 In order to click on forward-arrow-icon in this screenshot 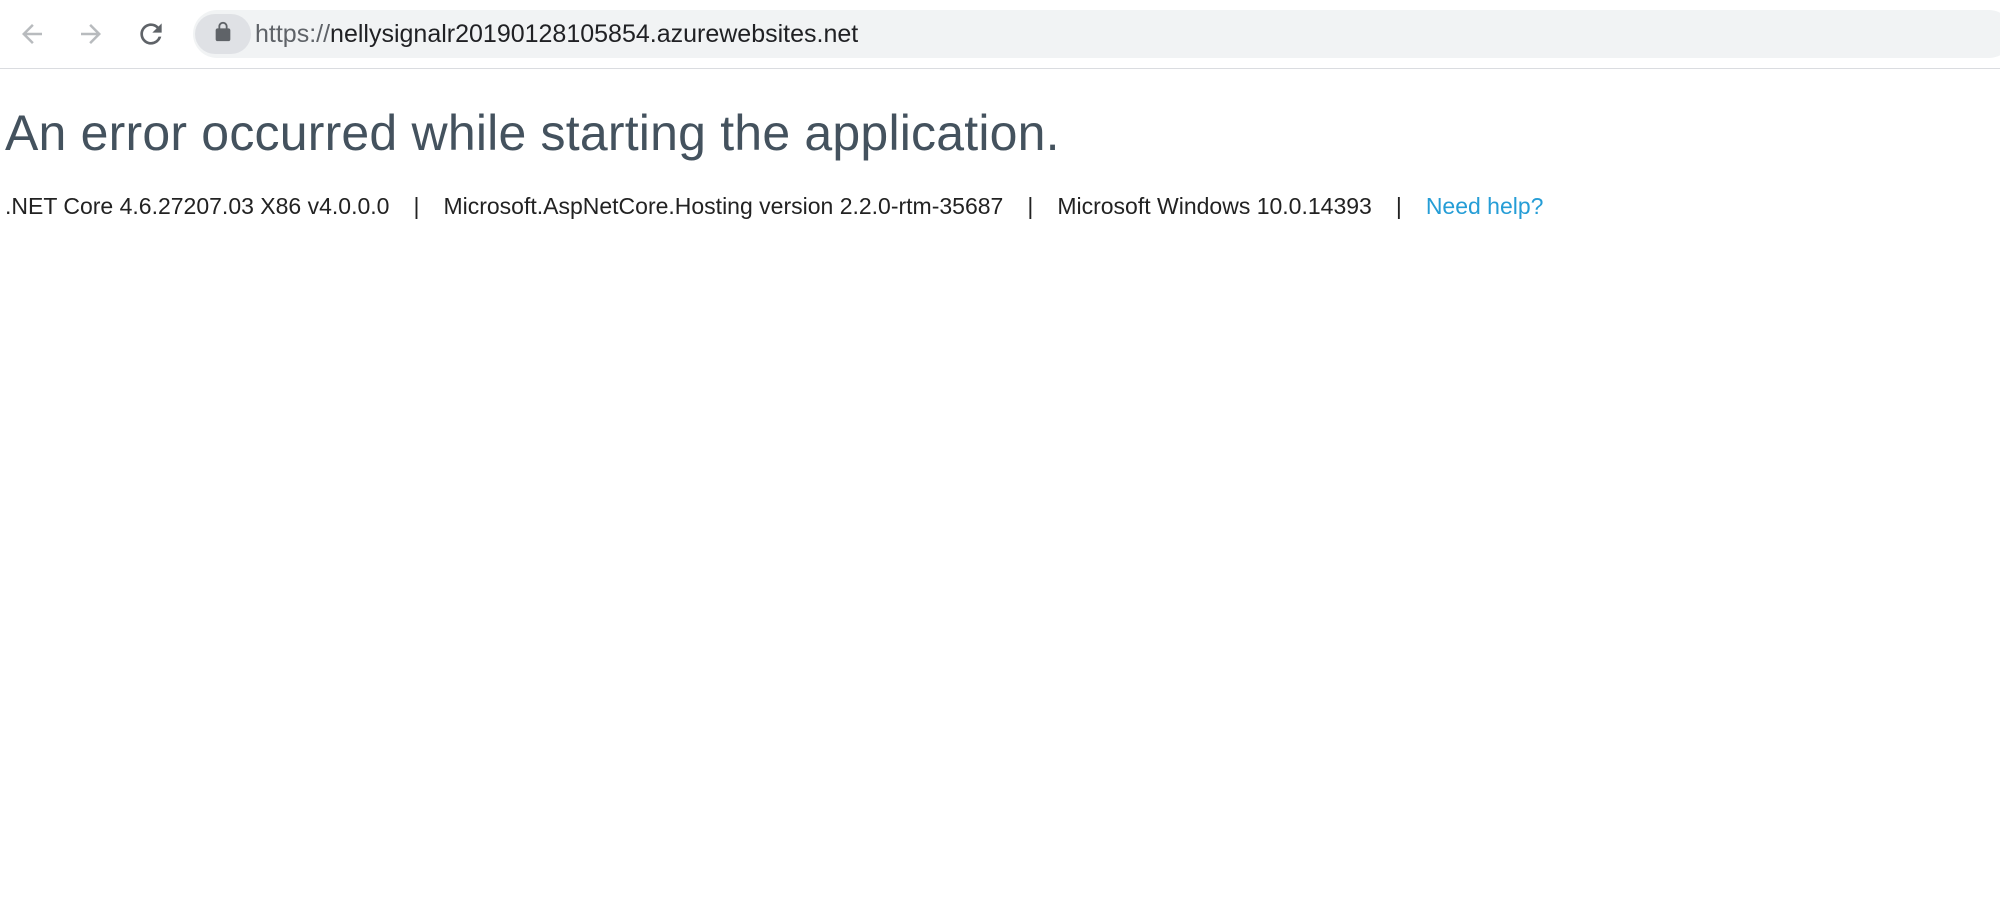, I will do `click(91, 34)`.